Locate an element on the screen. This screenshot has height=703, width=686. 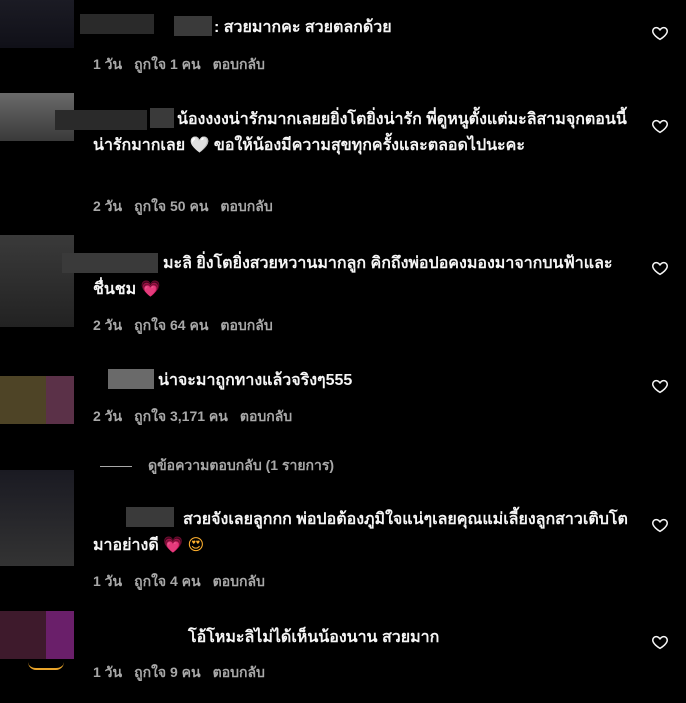
comment-meta: 1 วัน ถูกใจ 1 คน ตอบกลับ is located at coordinates (179, 65).